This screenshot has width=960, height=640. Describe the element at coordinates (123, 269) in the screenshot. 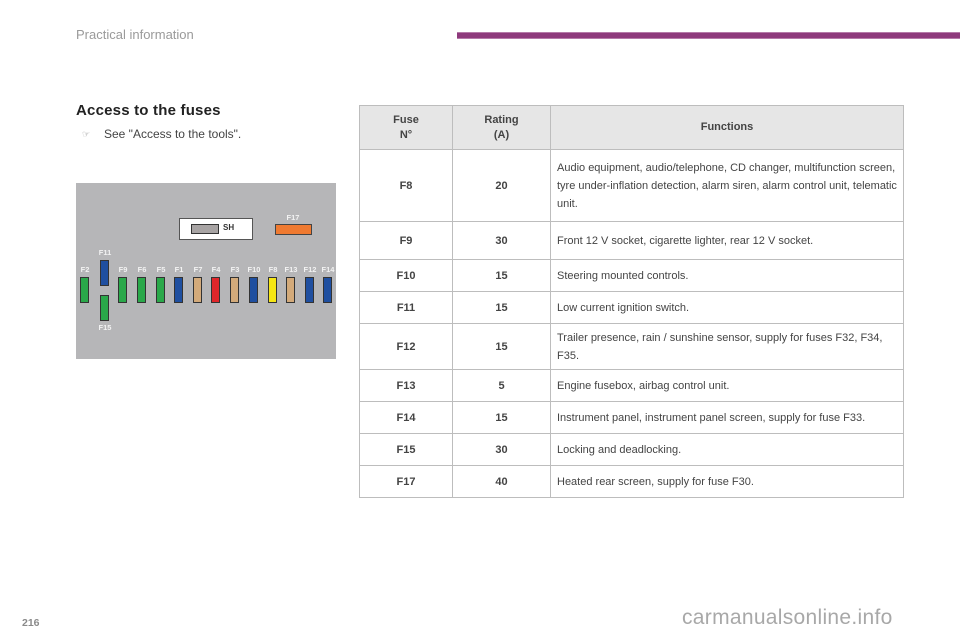

I see `fuse-label-f9: F9` at that location.